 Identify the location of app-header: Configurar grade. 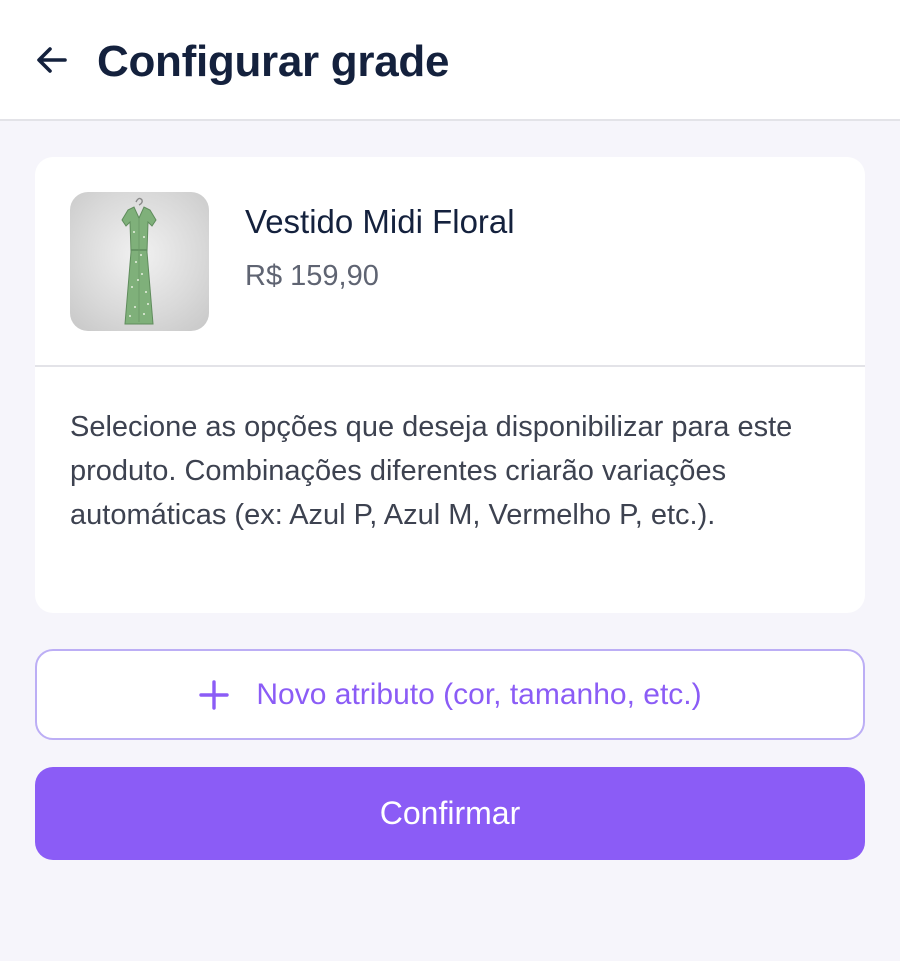
(450, 60).